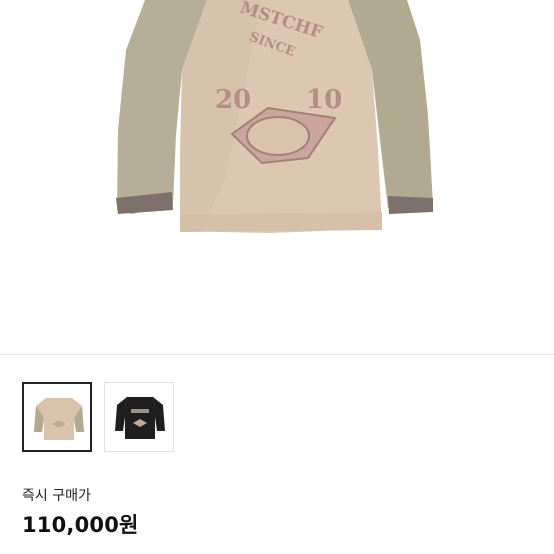  What do you see at coordinates (98, 417) in the screenshot?
I see `thumbnail-strip` at bounding box center [98, 417].